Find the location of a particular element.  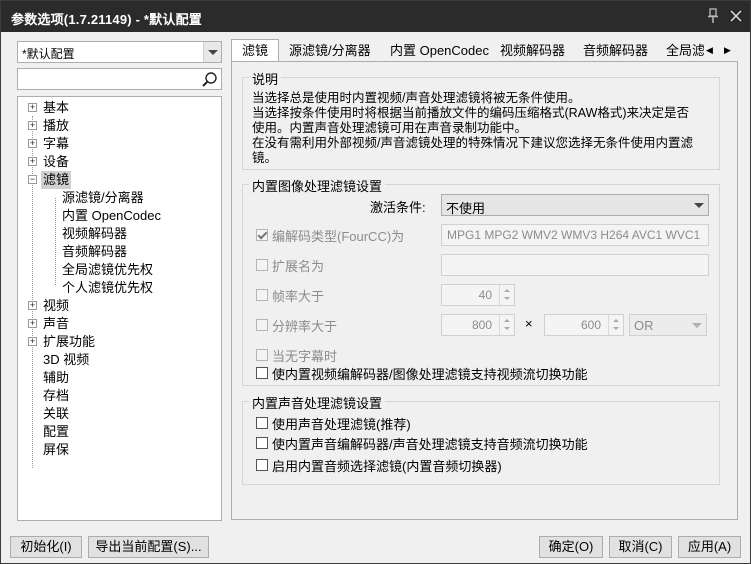

apply-button: 应用(A) is located at coordinates (709, 547).